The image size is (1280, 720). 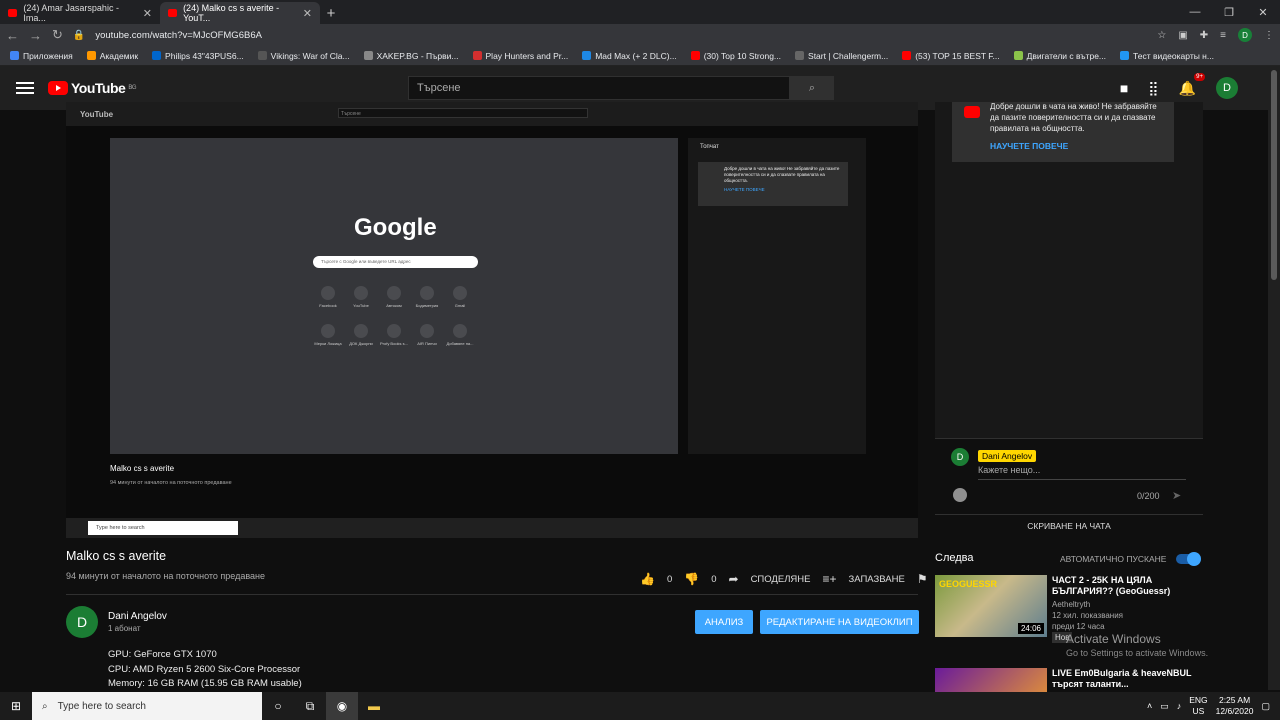 I want to click on close-window-icon: ✕, so click(x=1263, y=12).